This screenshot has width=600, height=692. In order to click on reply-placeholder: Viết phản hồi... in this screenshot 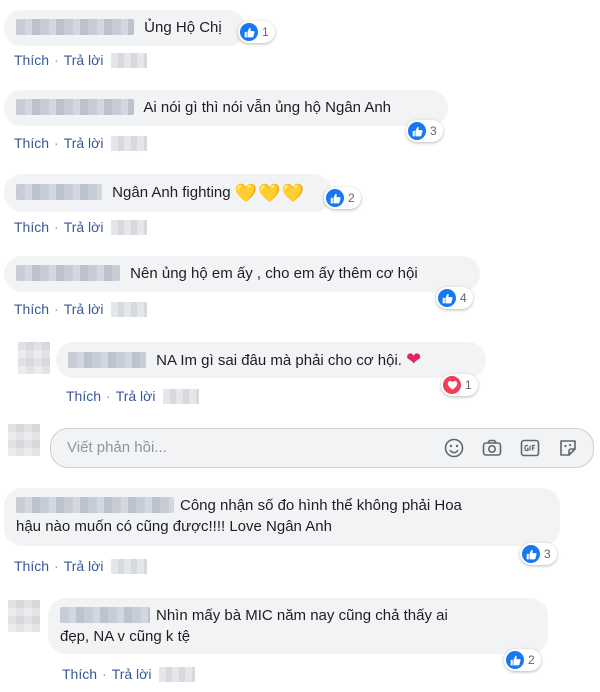, I will do `click(117, 447)`.